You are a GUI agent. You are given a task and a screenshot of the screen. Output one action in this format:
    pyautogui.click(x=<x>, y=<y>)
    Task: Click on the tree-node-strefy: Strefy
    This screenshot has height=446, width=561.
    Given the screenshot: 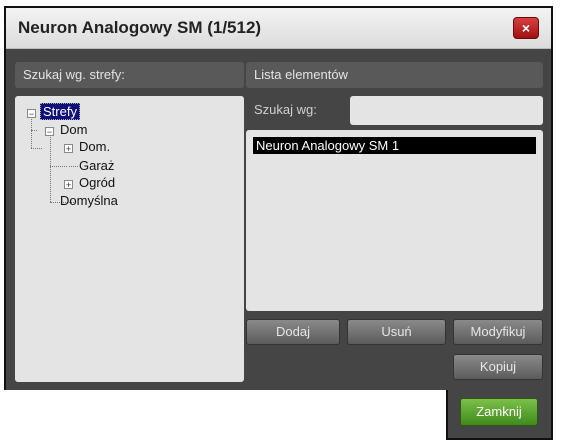 What is the action you would take?
    pyautogui.click(x=60, y=111)
    